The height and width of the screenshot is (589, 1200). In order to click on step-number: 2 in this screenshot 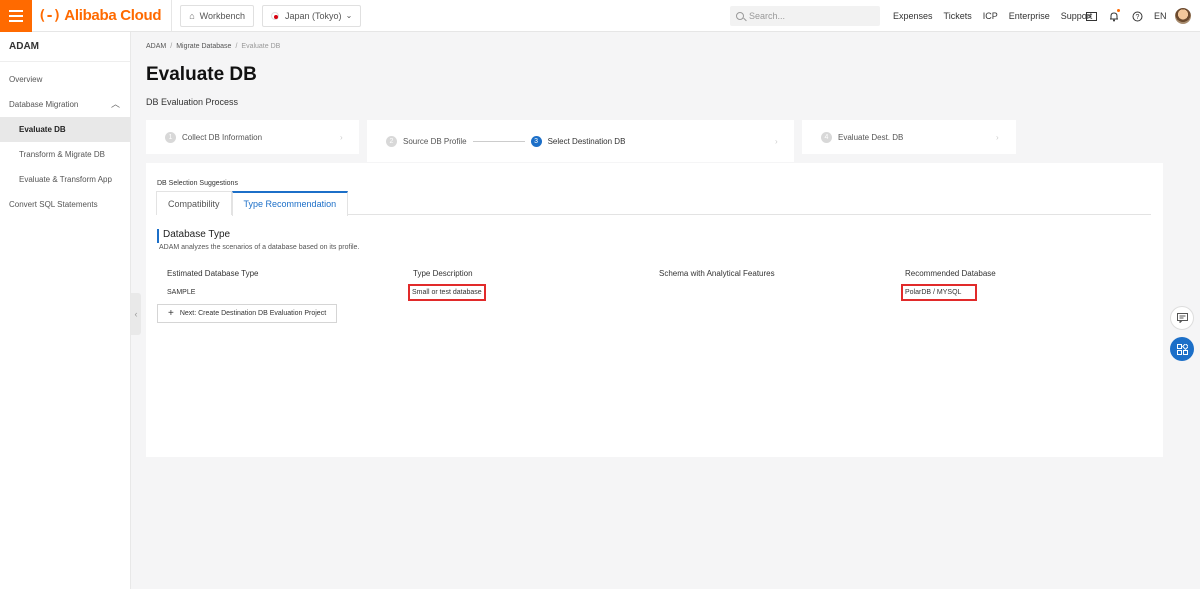, I will do `click(391, 141)`.